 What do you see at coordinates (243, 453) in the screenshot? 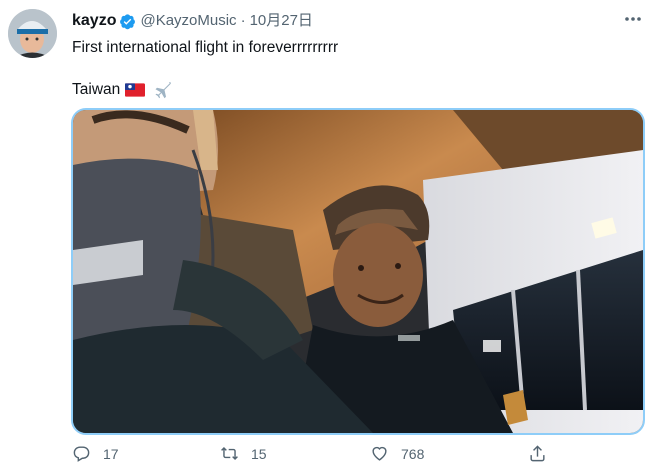
I see `retweet-button: 15` at bounding box center [243, 453].